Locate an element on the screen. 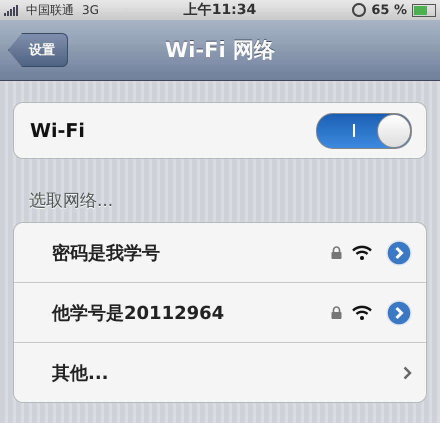 The height and width of the screenshot is (423, 440). network-name: 他学号是20112964 is located at coordinates (138, 313).